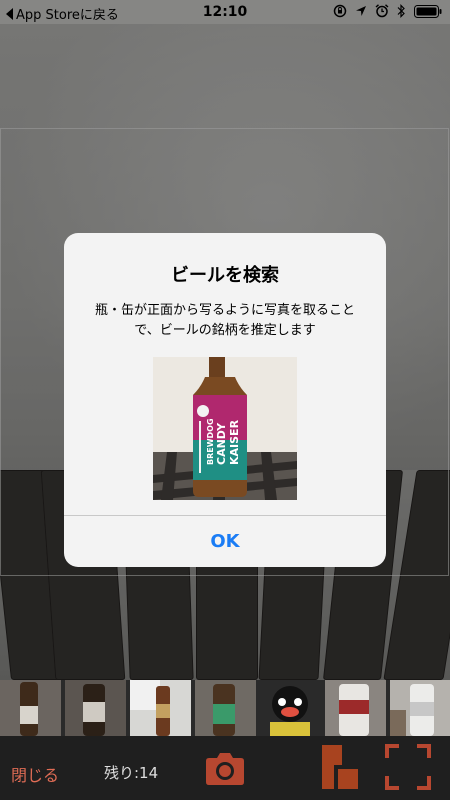  I want to click on ok-button: OK, so click(225, 541).